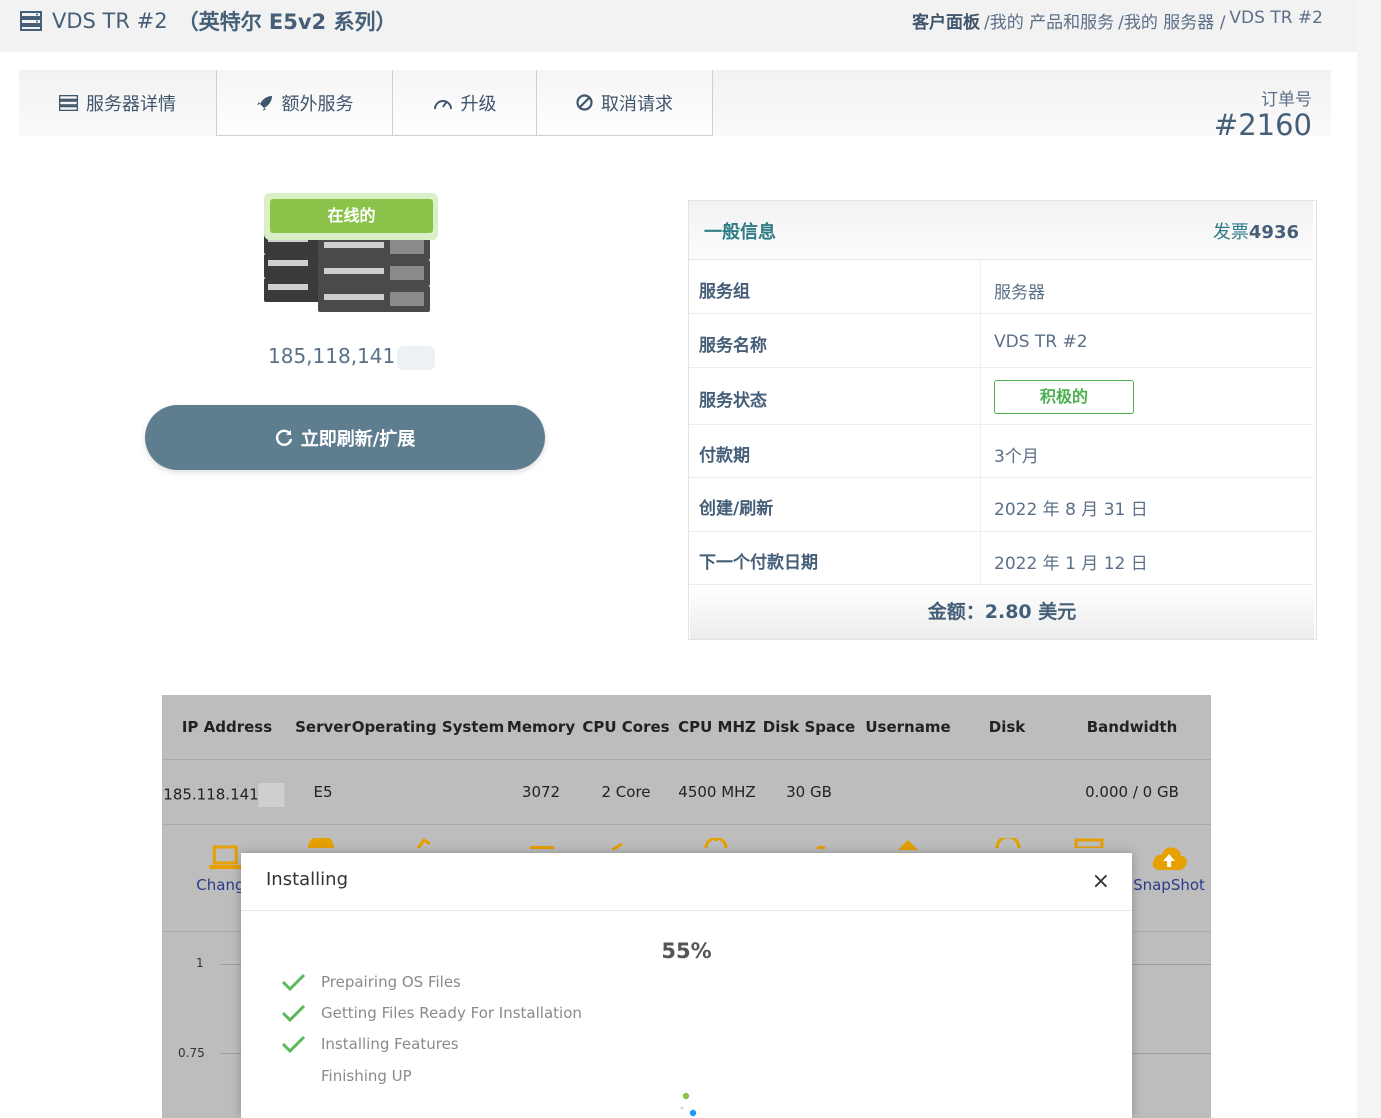 This screenshot has height=1118, width=1381. I want to click on arrow-icon, so click(619, 846).